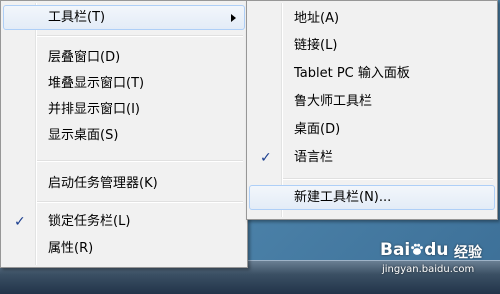 The width and height of the screenshot is (500, 294). Describe the element at coordinates (333, 101) in the screenshot. I see `submenu-item-ludashi-toolbar-label: 鲁大师工具栏` at that location.